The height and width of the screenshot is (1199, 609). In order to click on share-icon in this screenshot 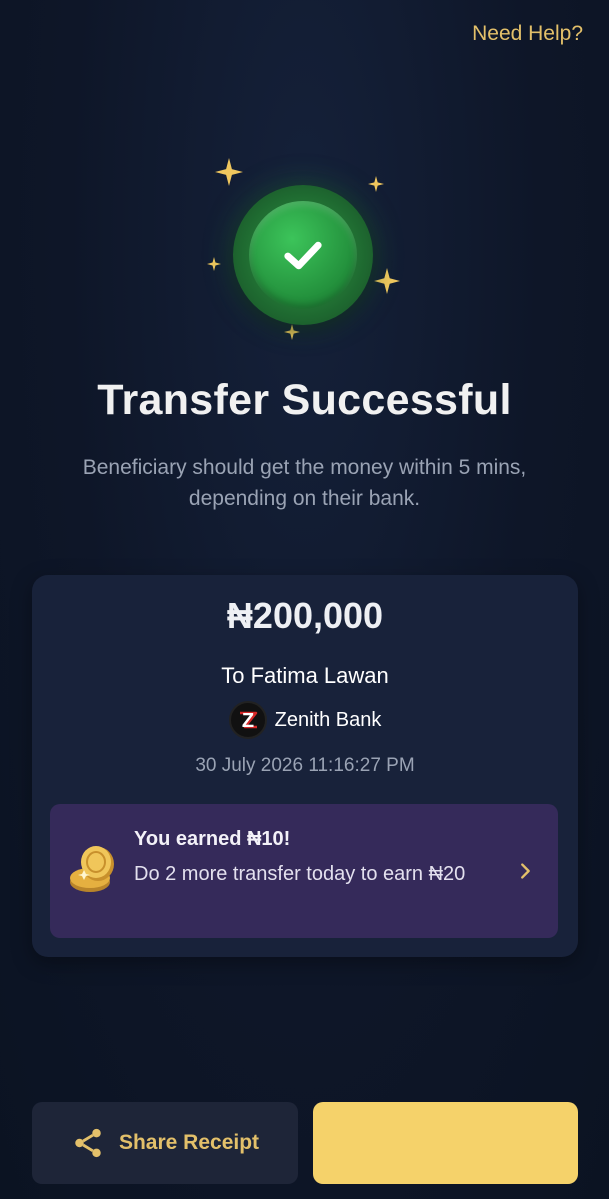, I will do `click(88, 1143)`.